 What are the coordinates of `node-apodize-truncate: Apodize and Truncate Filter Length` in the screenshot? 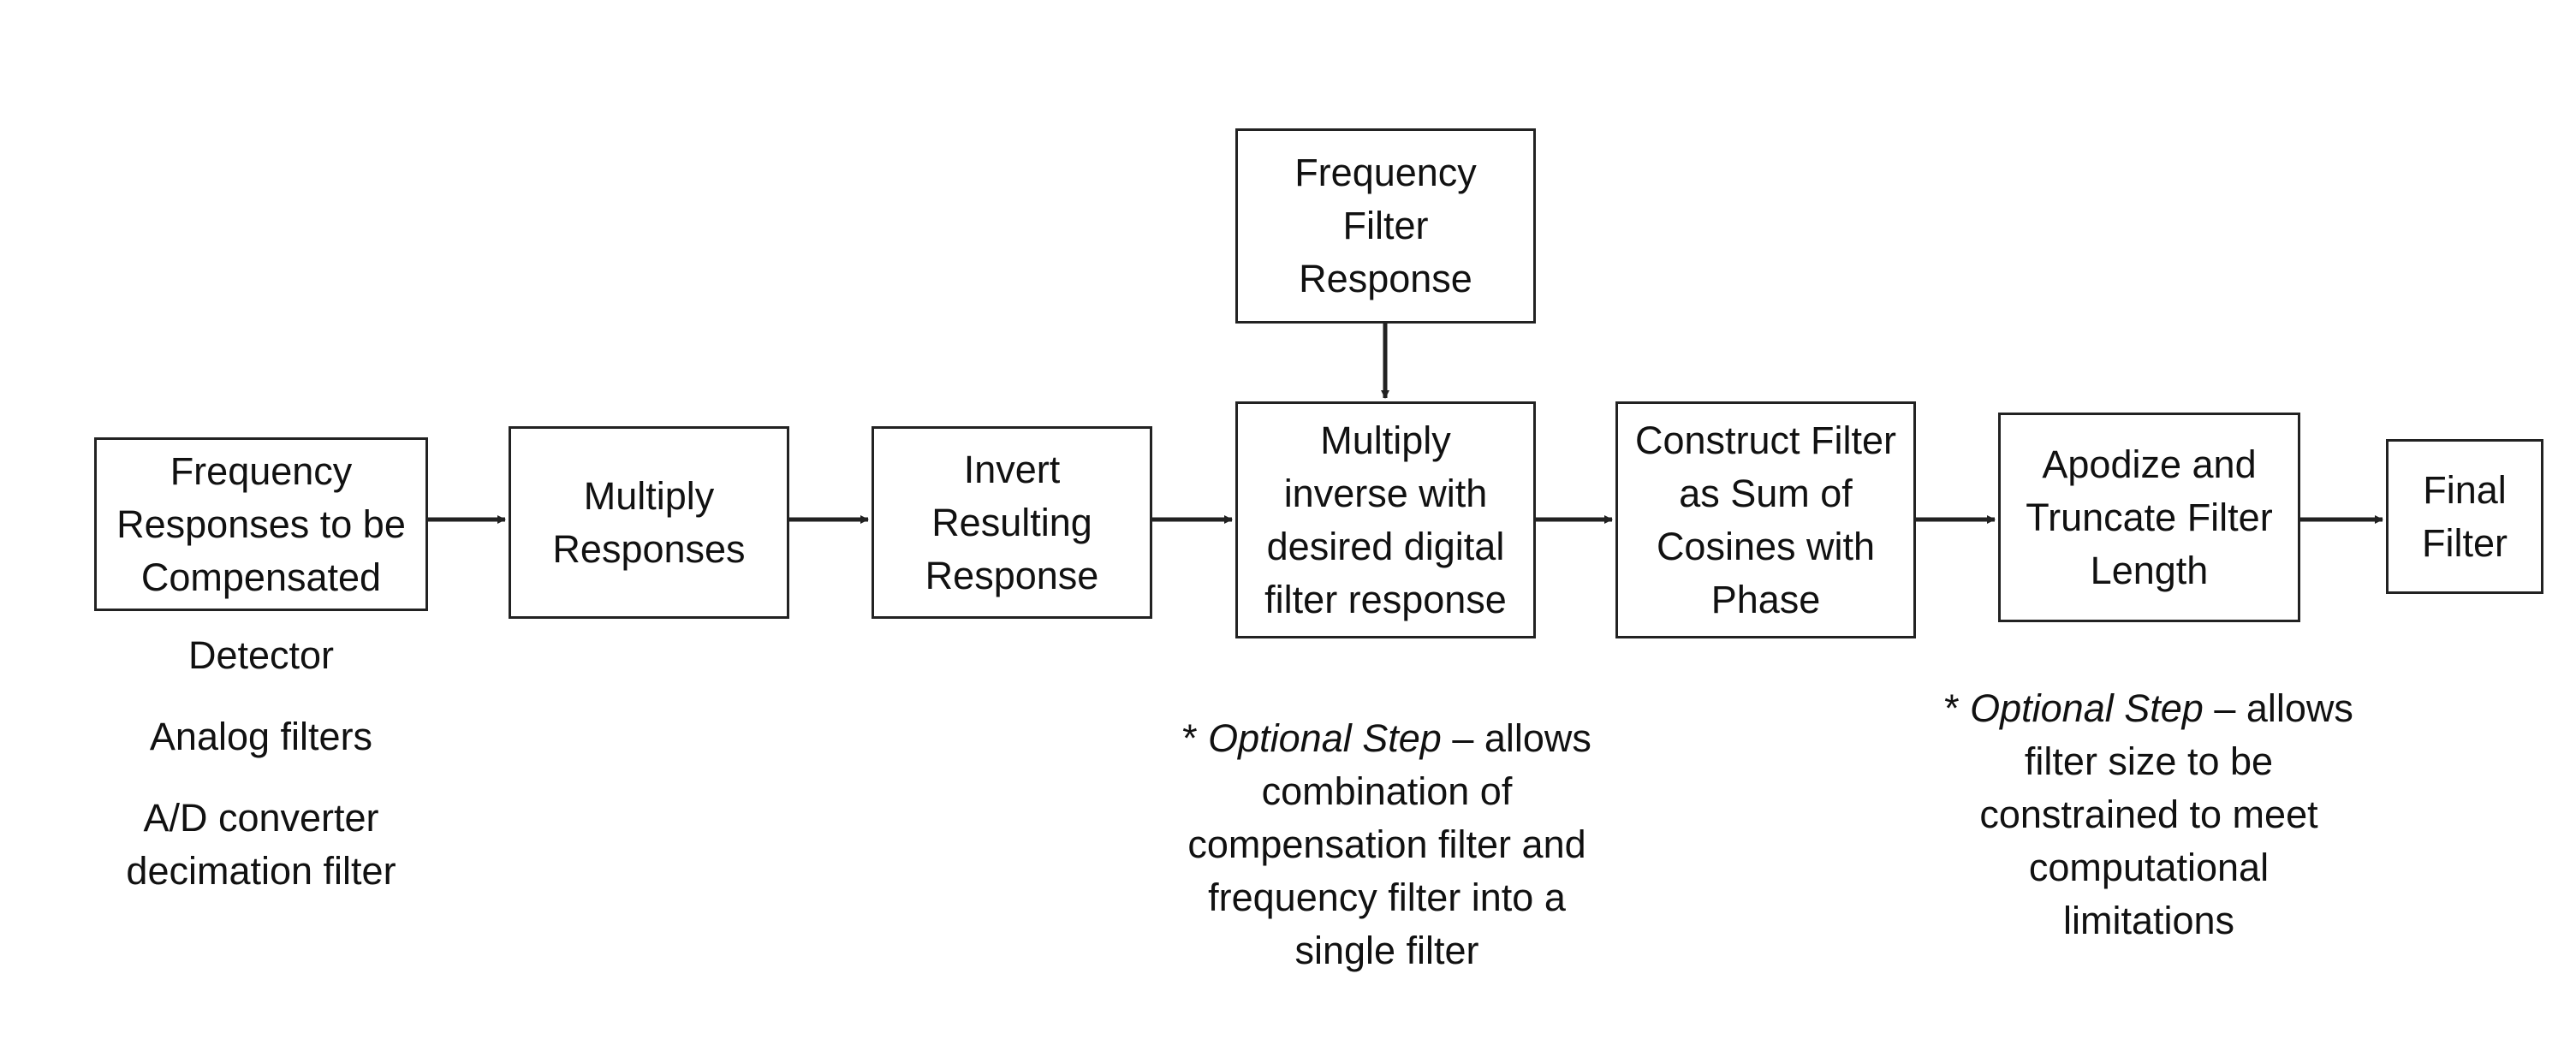 It's located at (2149, 517).